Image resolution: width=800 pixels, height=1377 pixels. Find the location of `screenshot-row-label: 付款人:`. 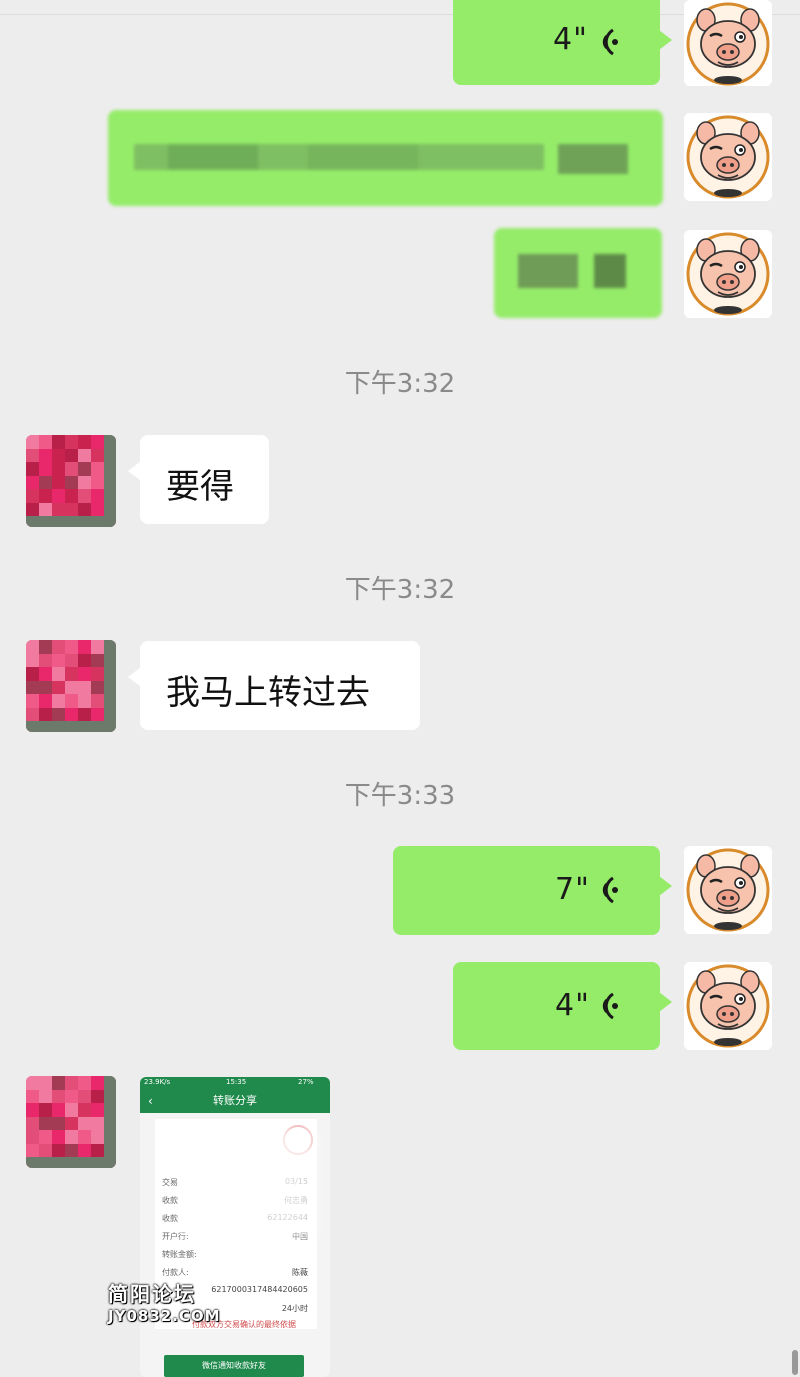

screenshot-row-label: 付款人: is located at coordinates (175, 1272).